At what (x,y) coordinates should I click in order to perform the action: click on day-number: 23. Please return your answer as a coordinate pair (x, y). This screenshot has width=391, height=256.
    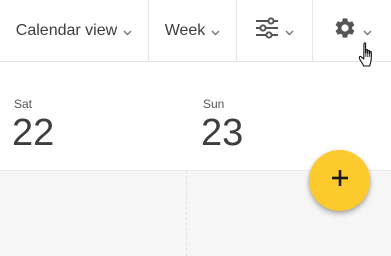
    Looking at the image, I should click on (222, 133).